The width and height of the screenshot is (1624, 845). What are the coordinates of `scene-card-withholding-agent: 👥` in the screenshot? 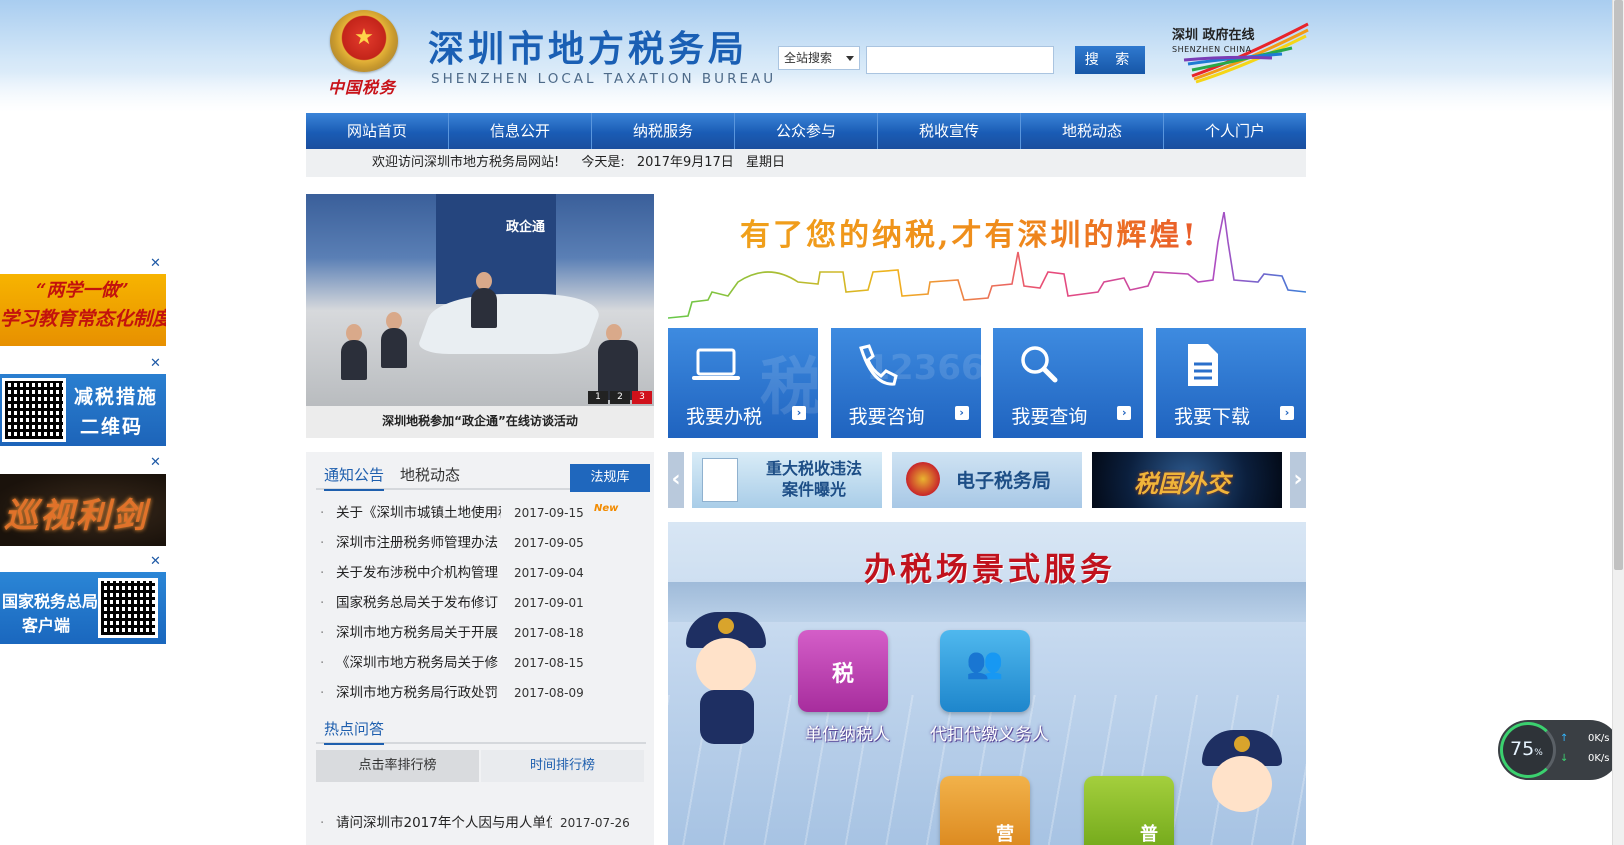 It's located at (985, 671).